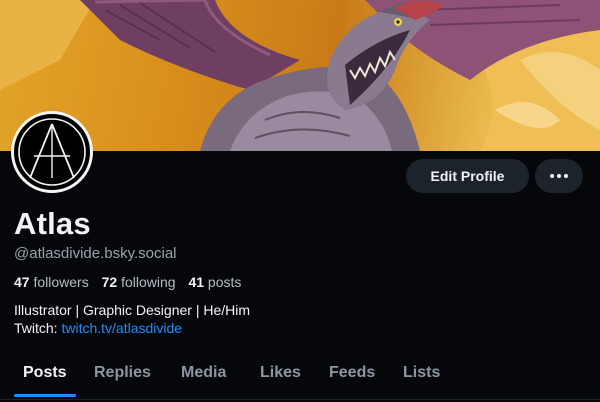  Describe the element at coordinates (467, 176) in the screenshot. I see `edit-profile-button: Edit Profile` at that location.